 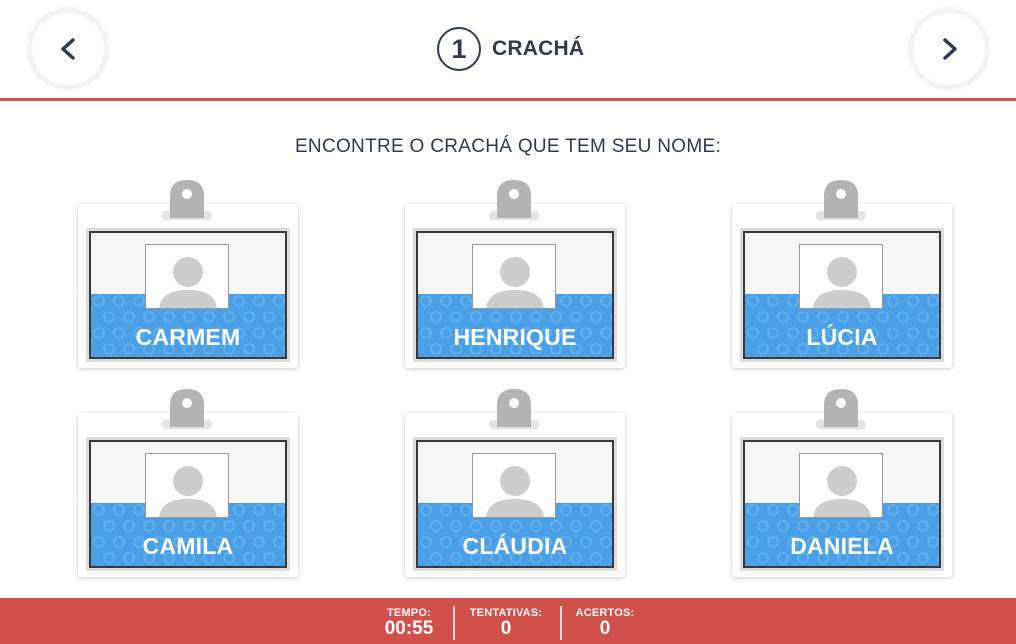 I want to click on badge-card: CLÁUDIA, so click(x=515, y=504).